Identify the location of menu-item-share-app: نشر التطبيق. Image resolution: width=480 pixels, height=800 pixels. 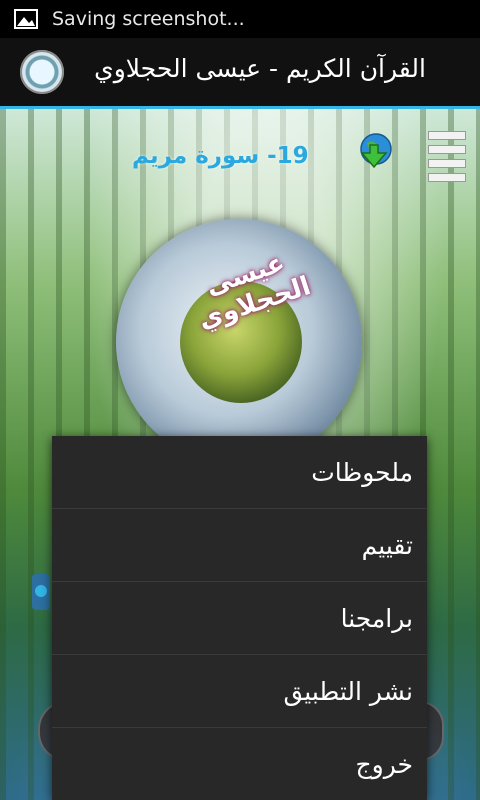
(239, 691).